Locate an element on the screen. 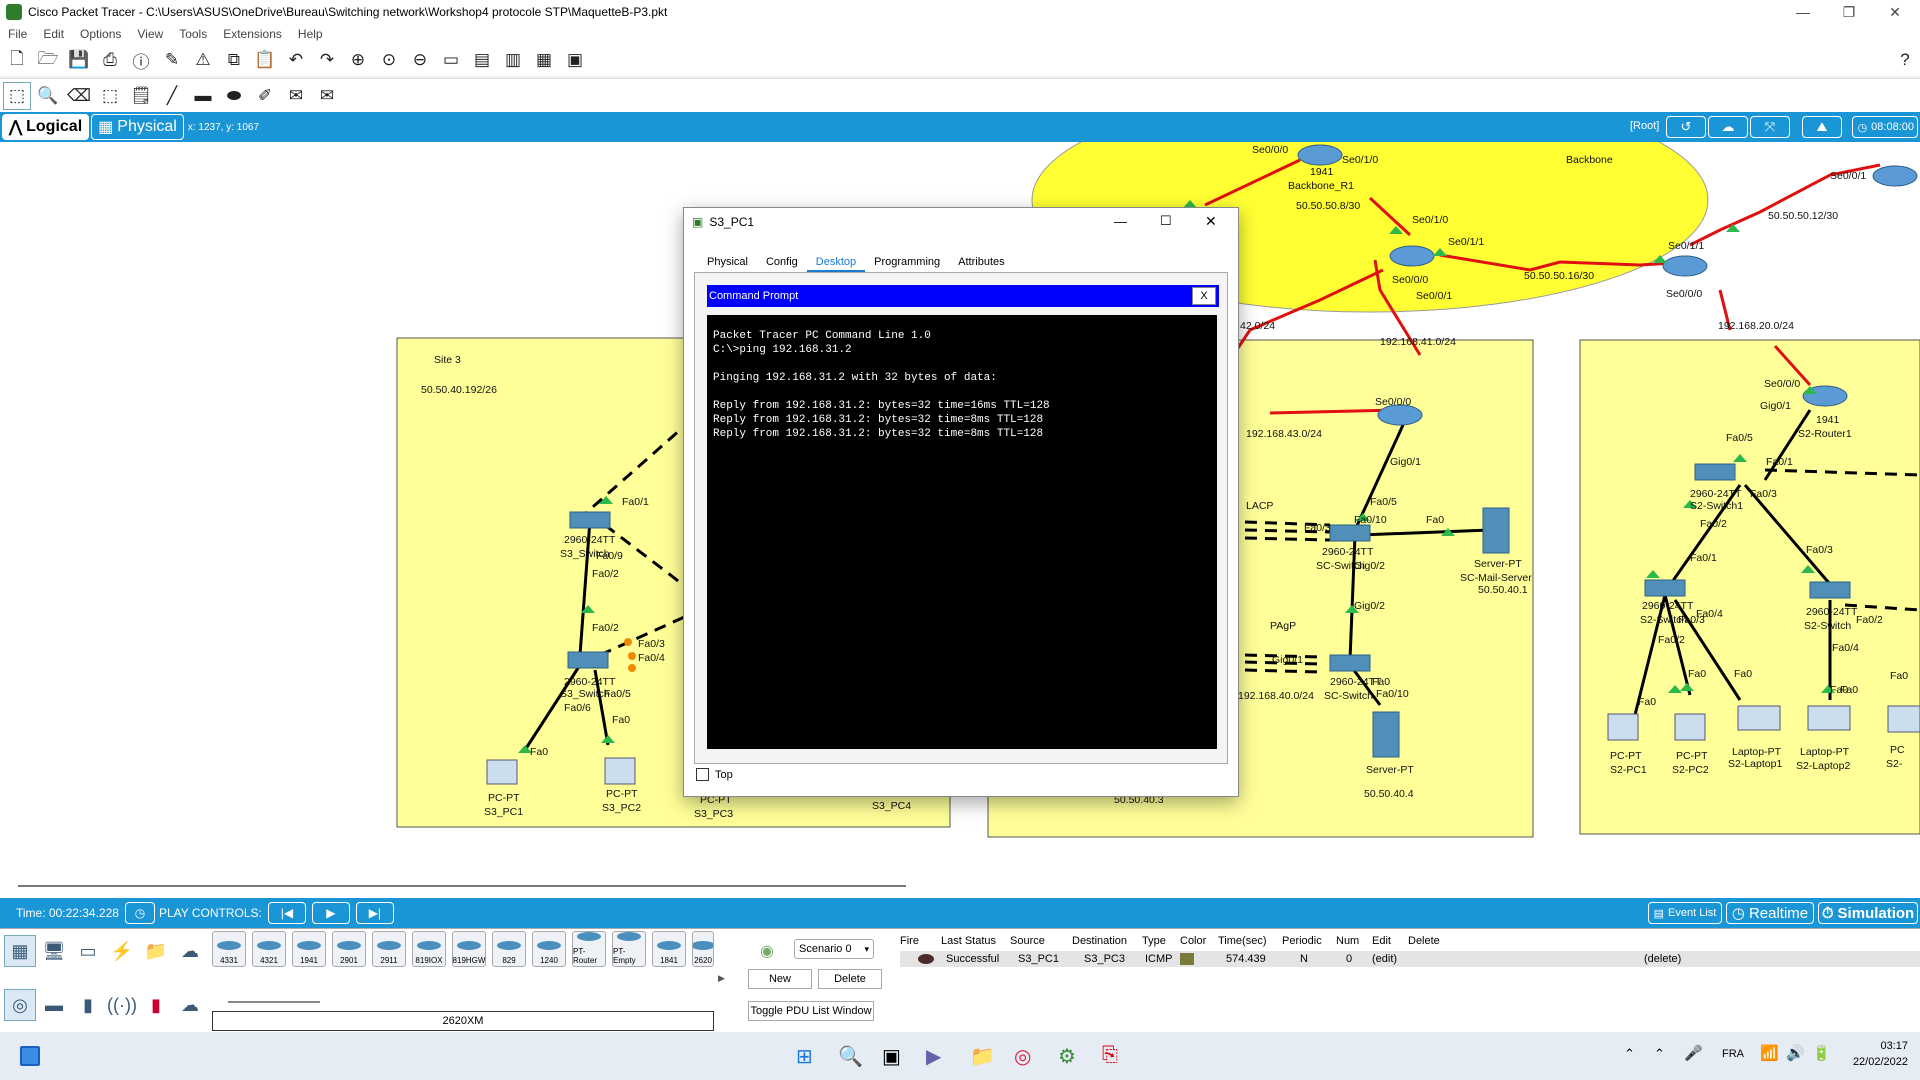  dialog-minimize-button: — is located at coordinates (1120, 221).